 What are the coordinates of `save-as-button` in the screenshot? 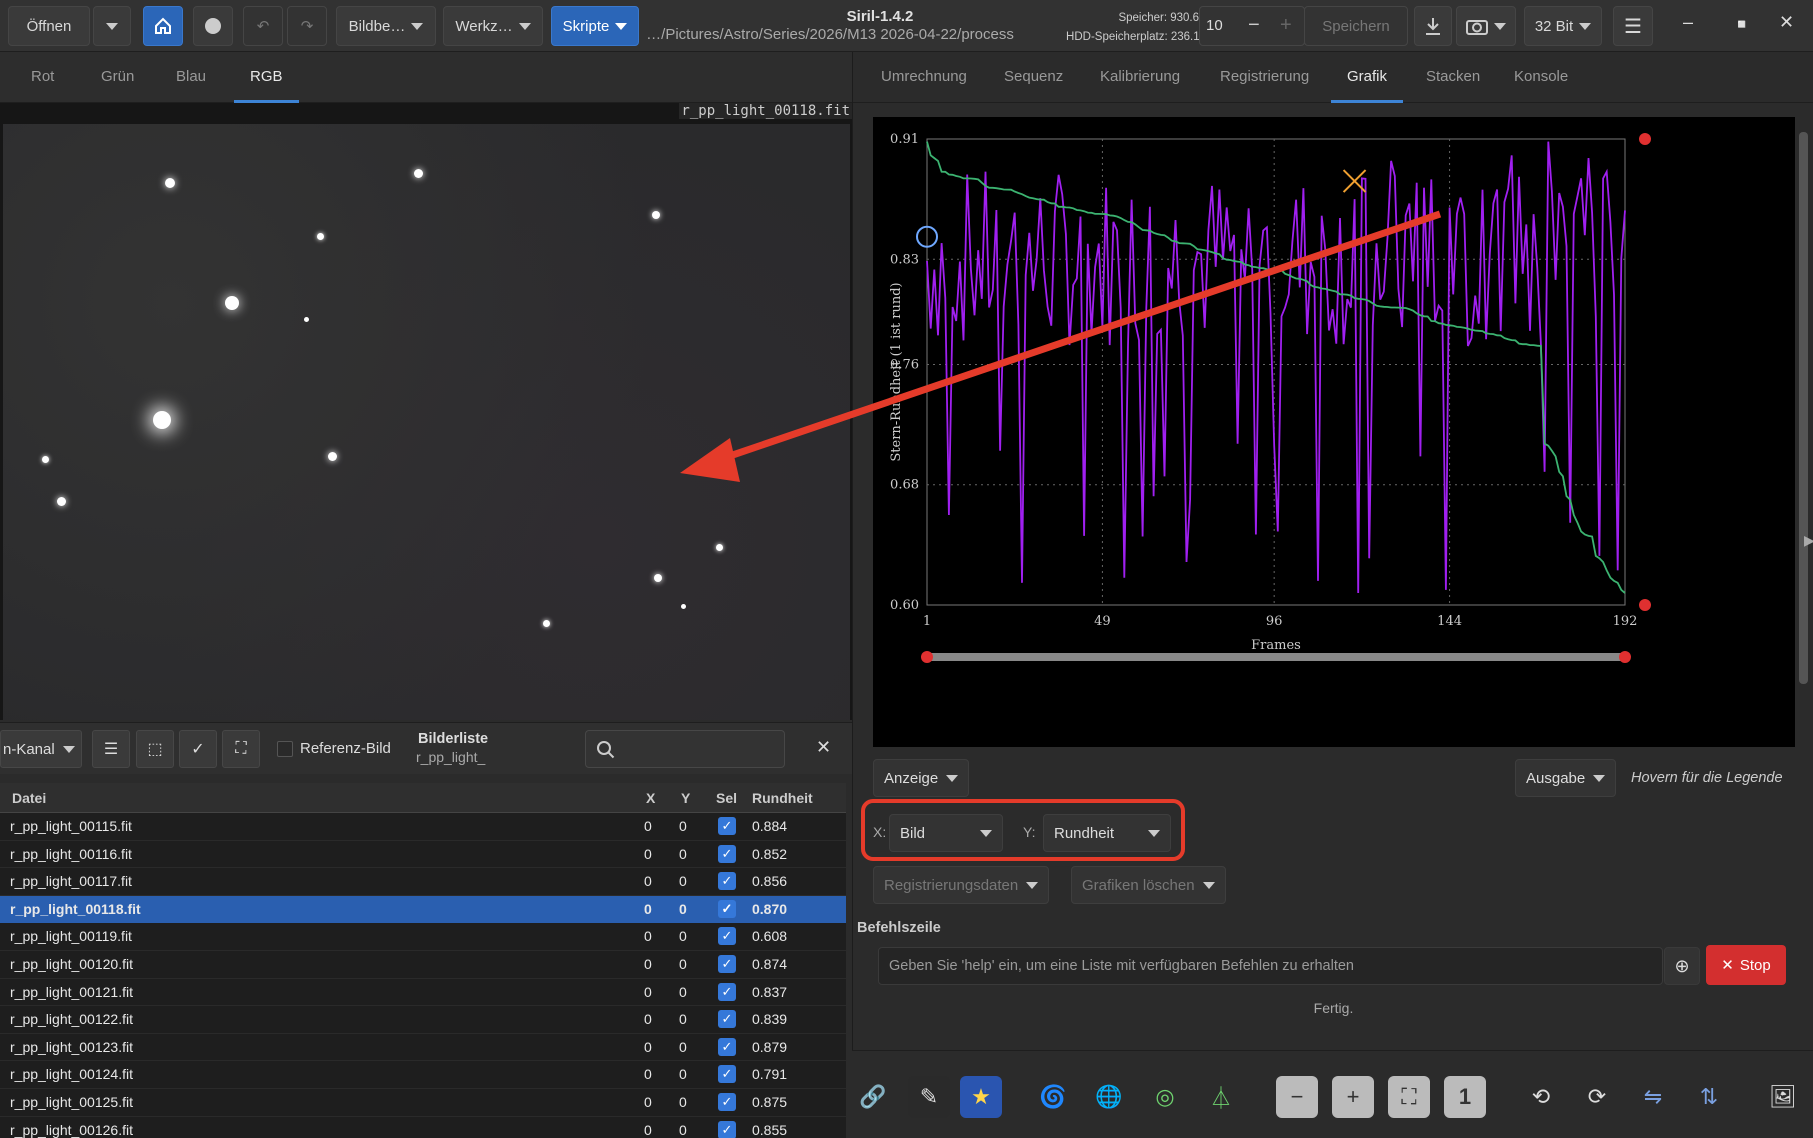 It's located at (1433, 26).